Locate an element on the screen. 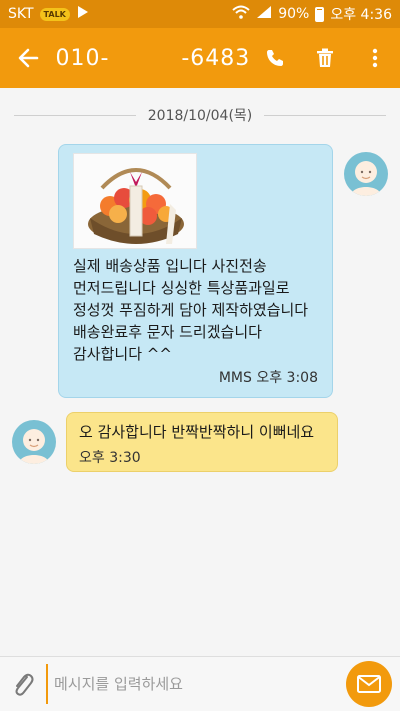 This screenshot has width=400, height=711. message-line: 배송완료후 문자 드리겠습니다 is located at coordinates (167, 332).